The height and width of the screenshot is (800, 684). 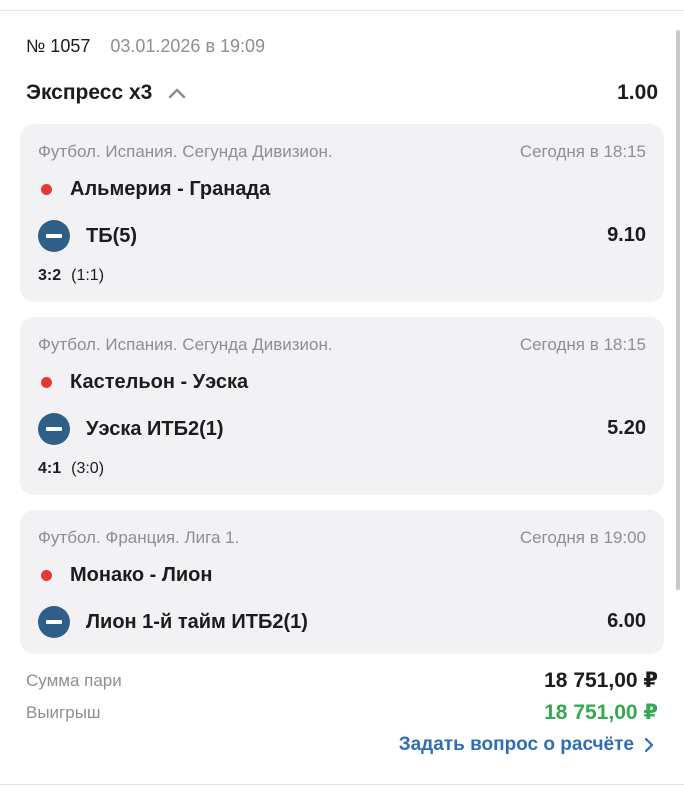 What do you see at coordinates (582, 537) in the screenshot?
I see `event-time: Сегодня в 19:00` at bounding box center [582, 537].